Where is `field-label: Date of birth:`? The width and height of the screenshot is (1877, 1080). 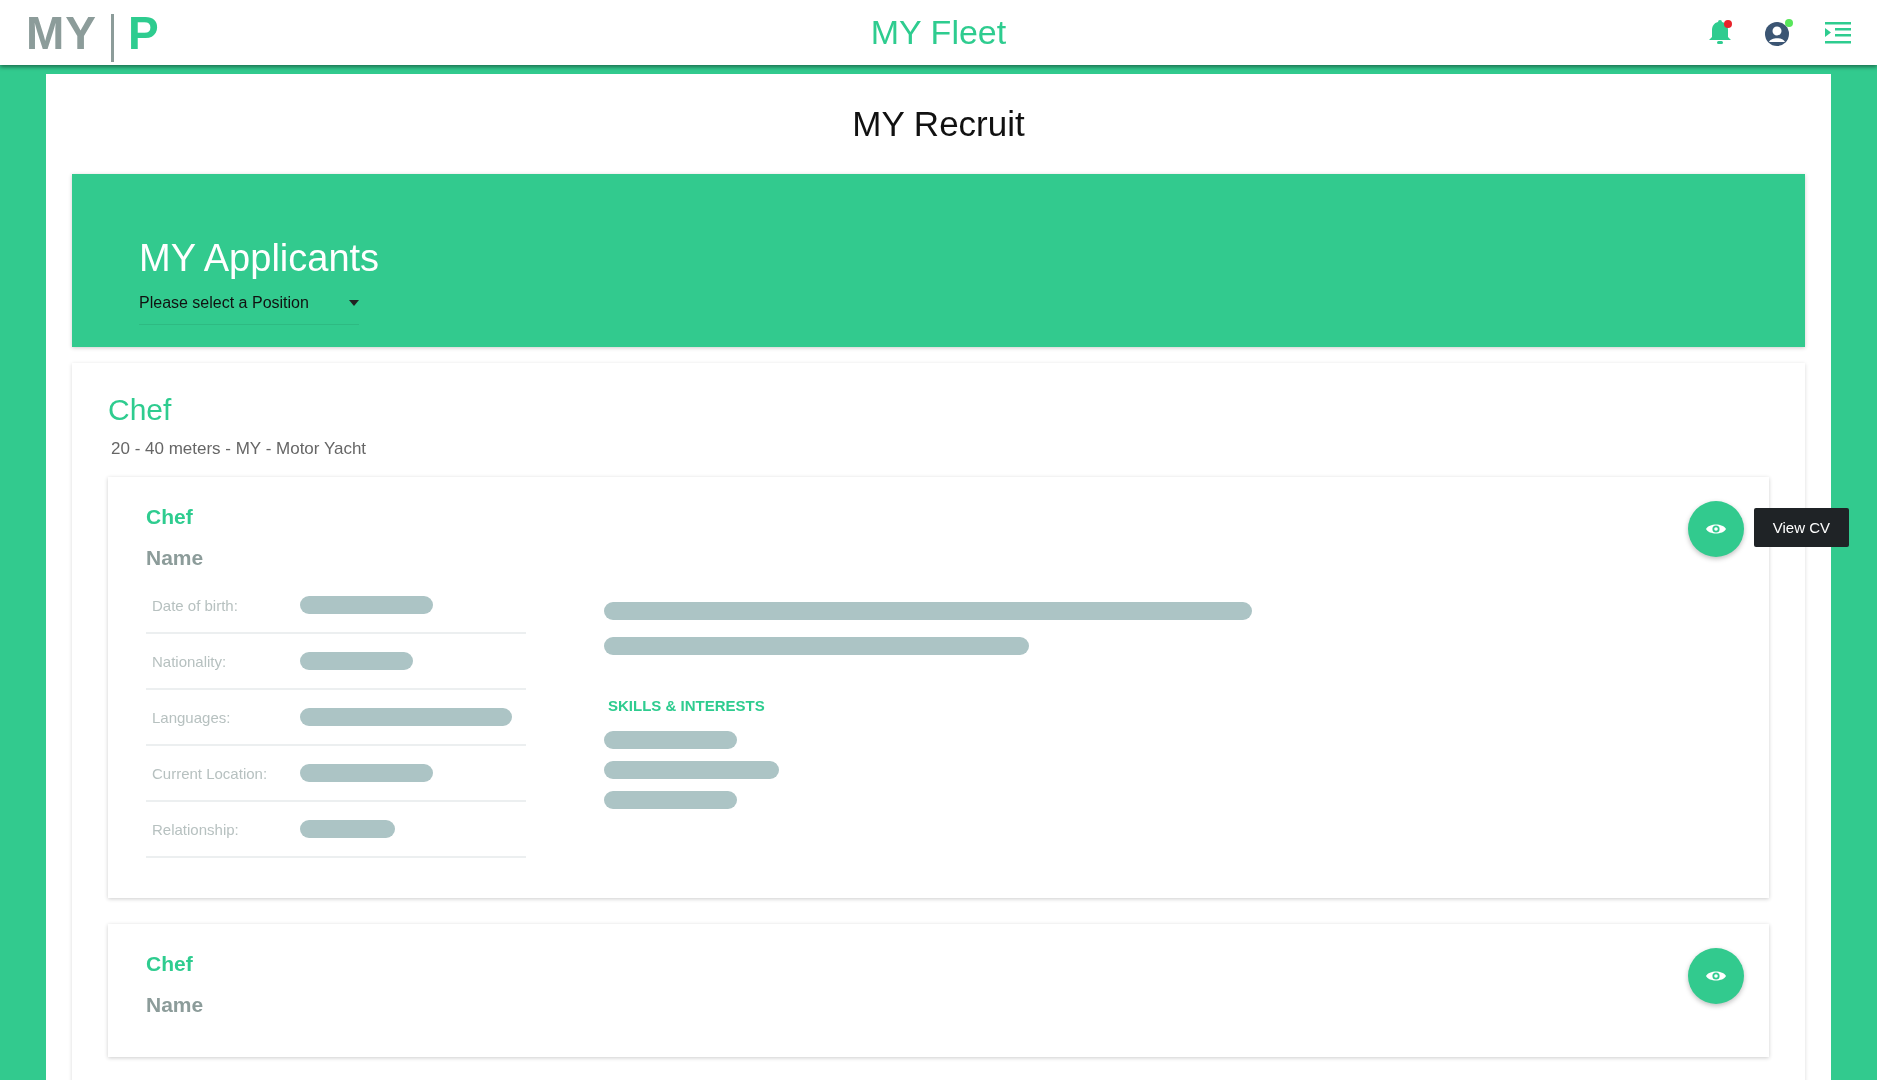
field-label: Date of birth: is located at coordinates (195, 605).